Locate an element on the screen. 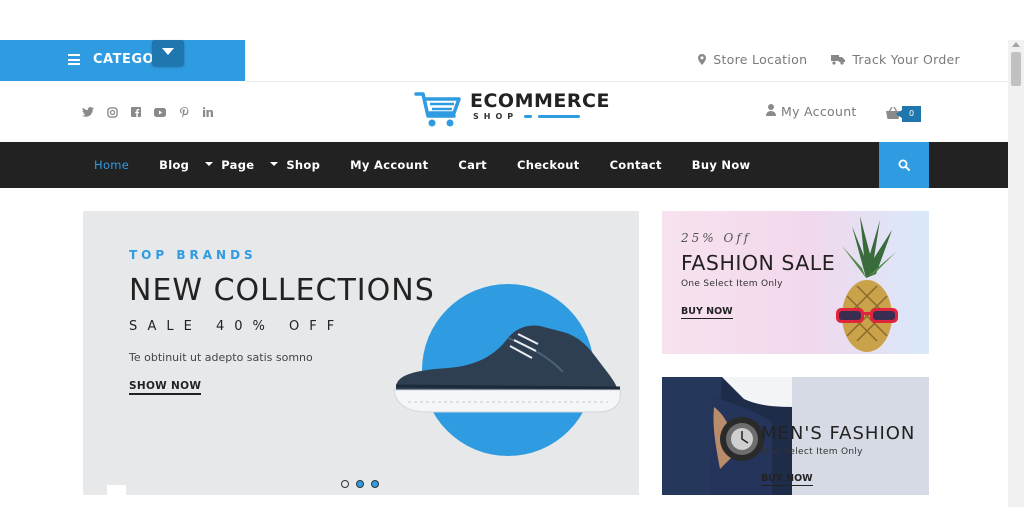 Image resolution: width=1024 pixels, height=507 pixels. category-menu-bar: CATEGOR is located at coordinates (122, 60).